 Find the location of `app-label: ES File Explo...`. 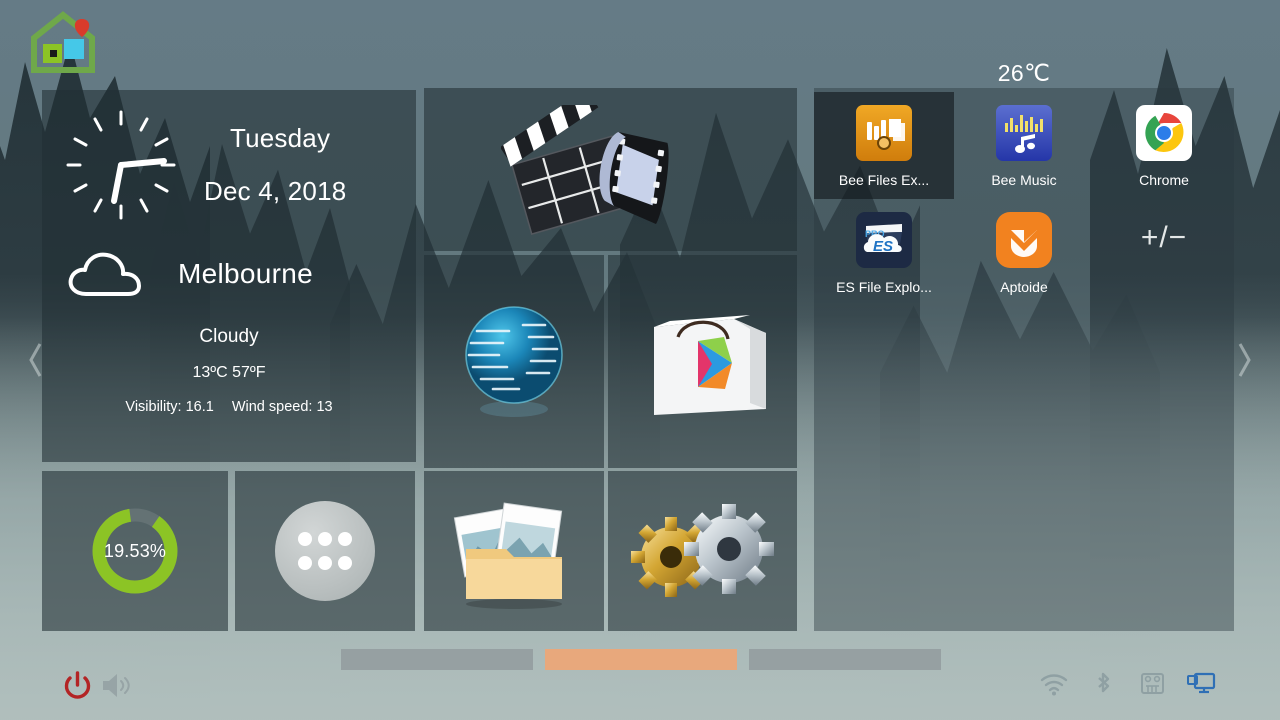

app-label: ES File Explo... is located at coordinates (884, 287).